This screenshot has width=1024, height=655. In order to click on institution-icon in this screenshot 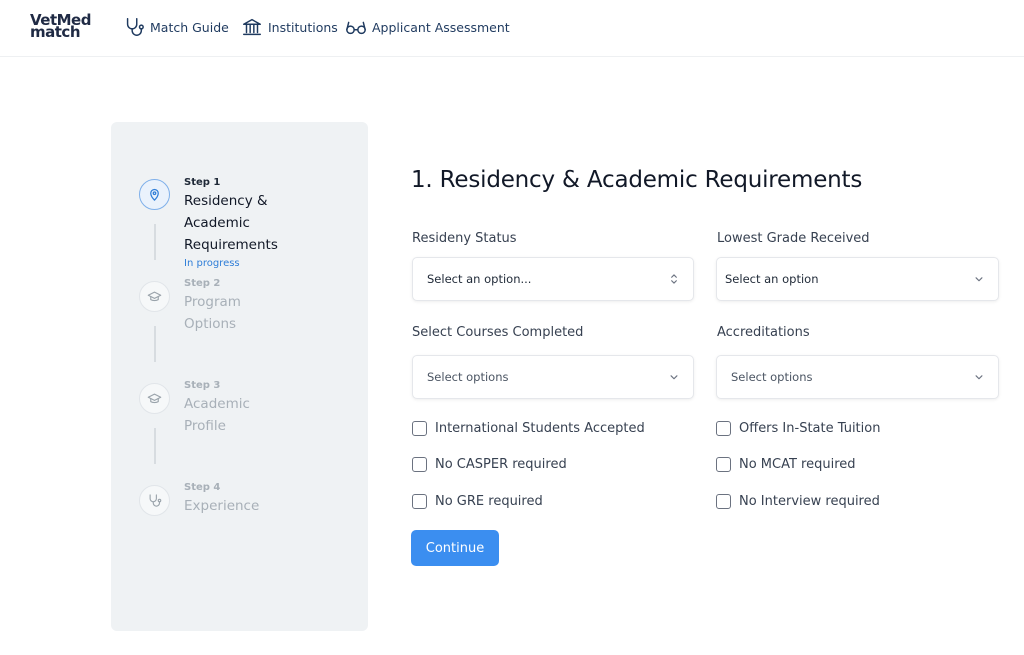, I will do `click(252, 27)`.